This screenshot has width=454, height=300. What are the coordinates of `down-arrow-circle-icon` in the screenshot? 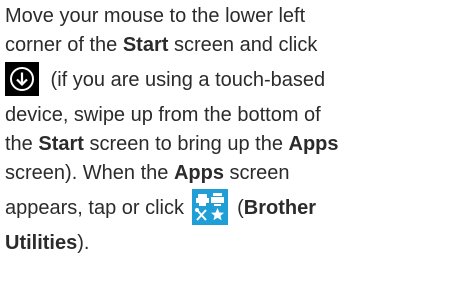 It's located at (22, 78).